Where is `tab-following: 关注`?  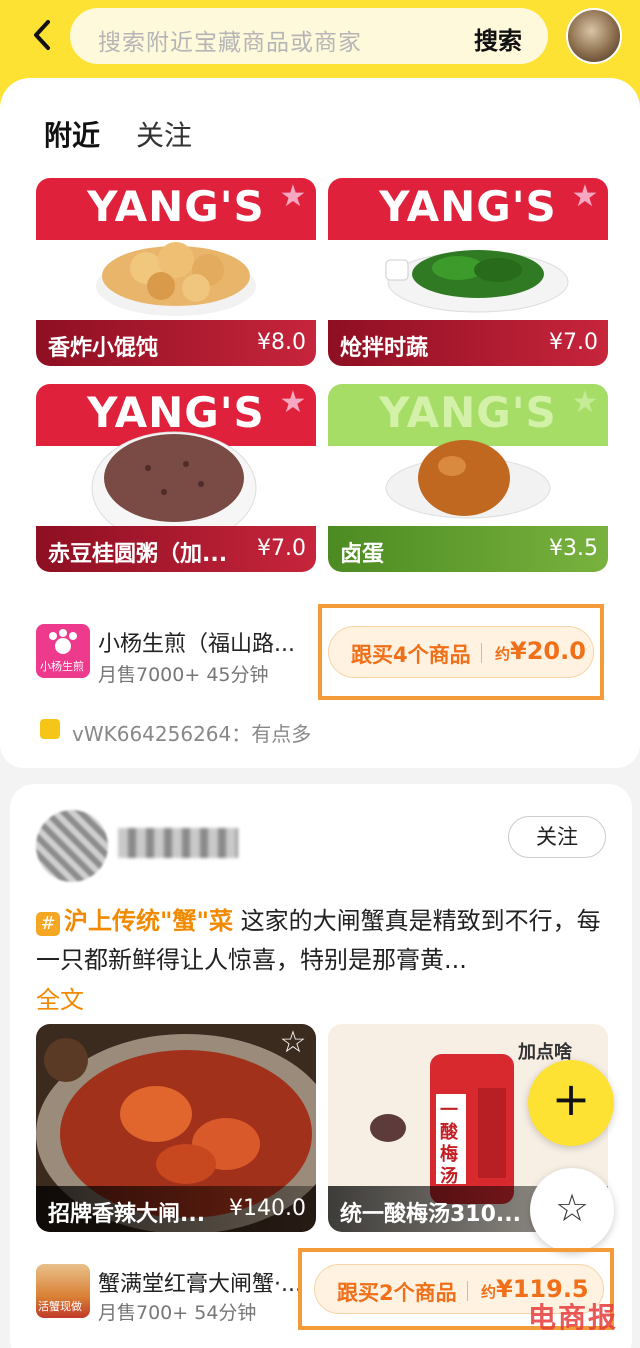
tab-following: 关注 is located at coordinates (164, 134).